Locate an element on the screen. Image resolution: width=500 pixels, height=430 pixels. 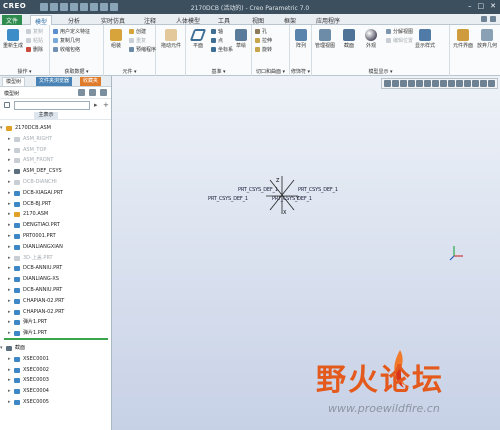
paste-button: 粘贴 is located at coordinates (34, 41).